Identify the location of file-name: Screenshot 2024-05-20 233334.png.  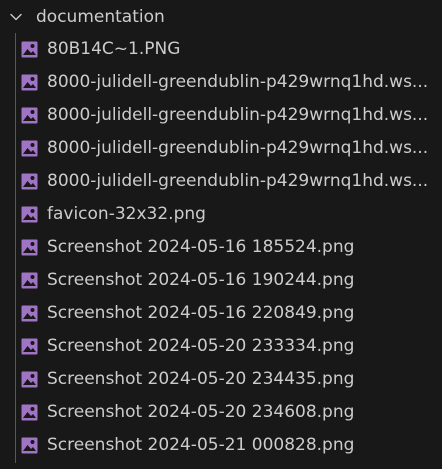
(201, 346).